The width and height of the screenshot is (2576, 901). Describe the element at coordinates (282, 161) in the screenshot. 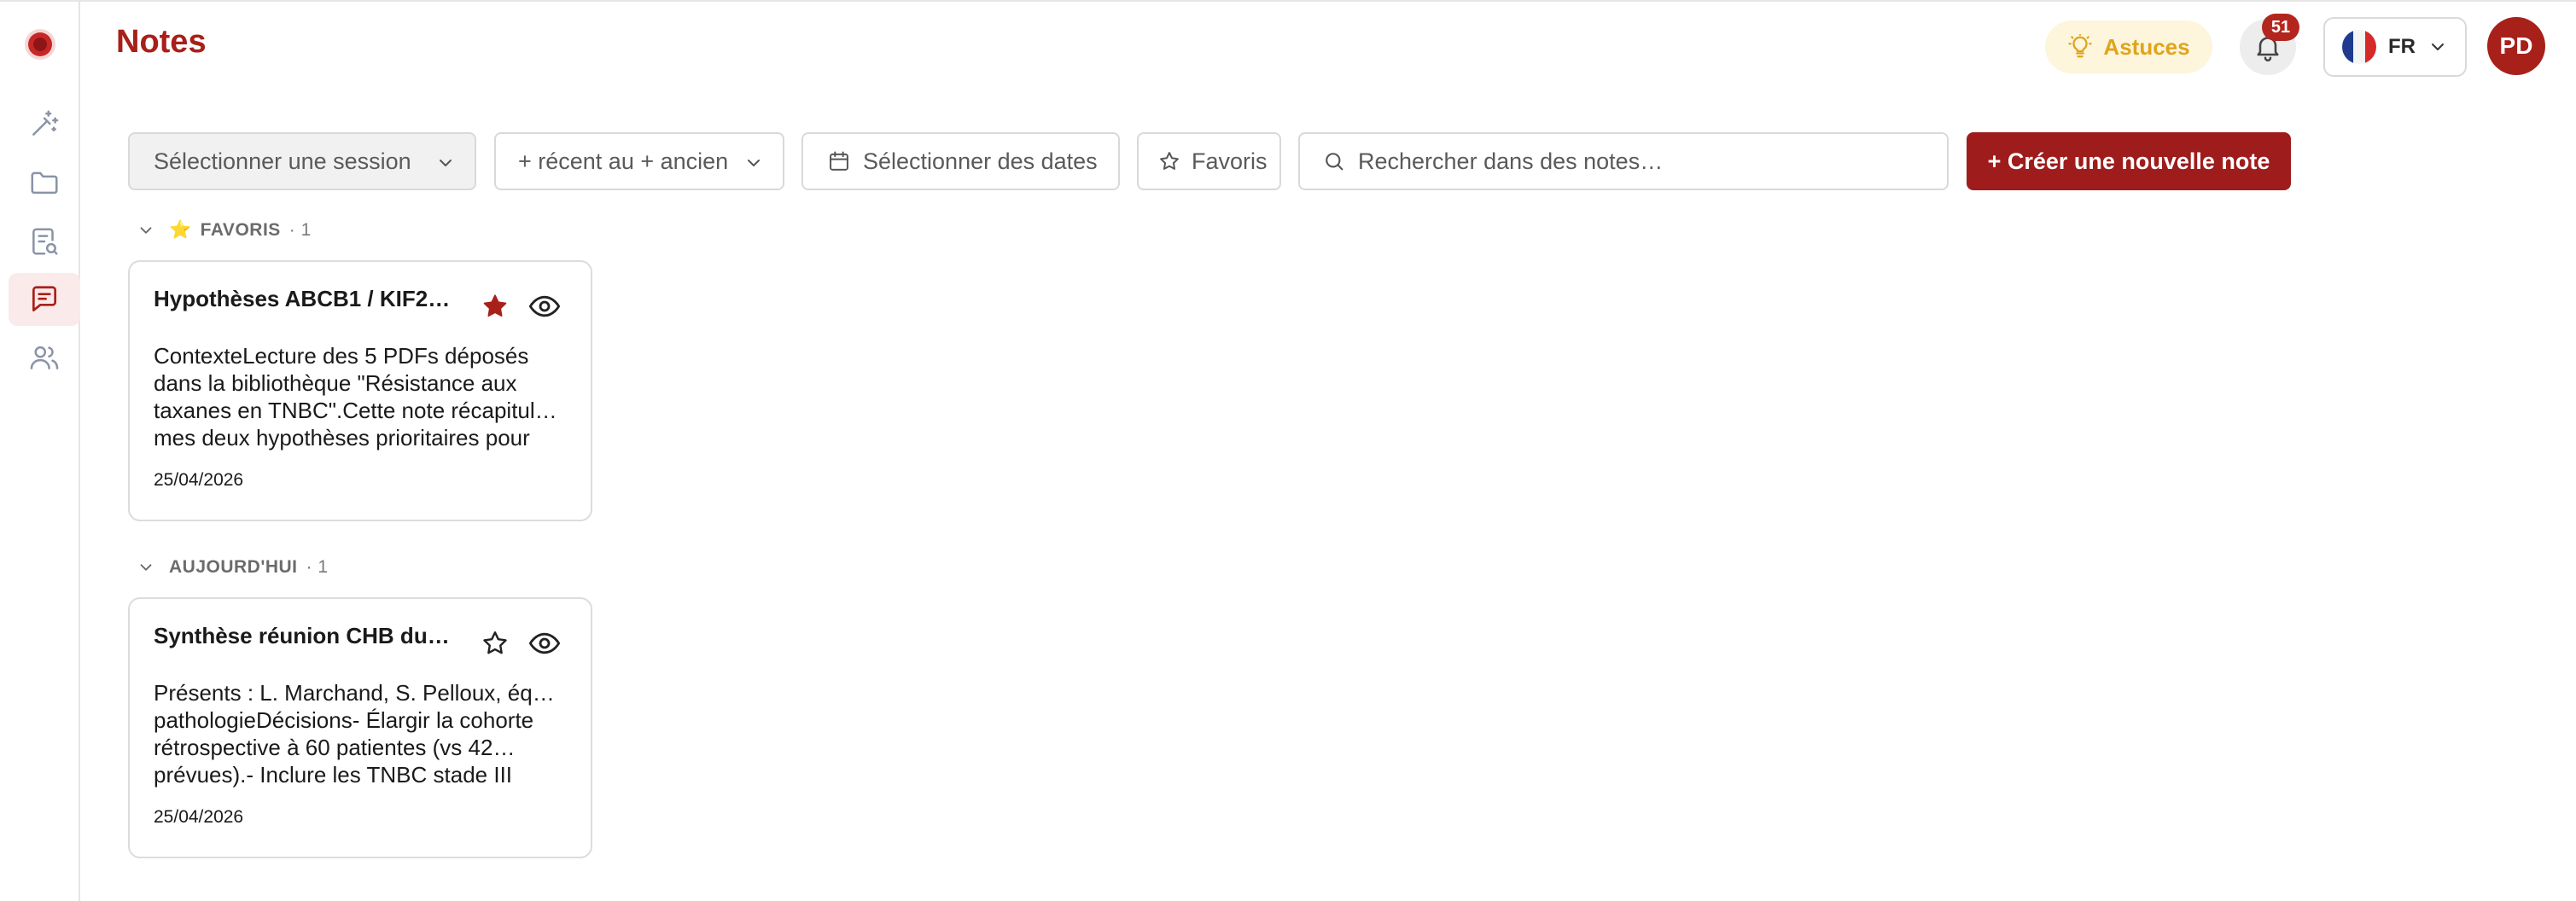

I see `session-select-label: Sélectionner une session` at that location.